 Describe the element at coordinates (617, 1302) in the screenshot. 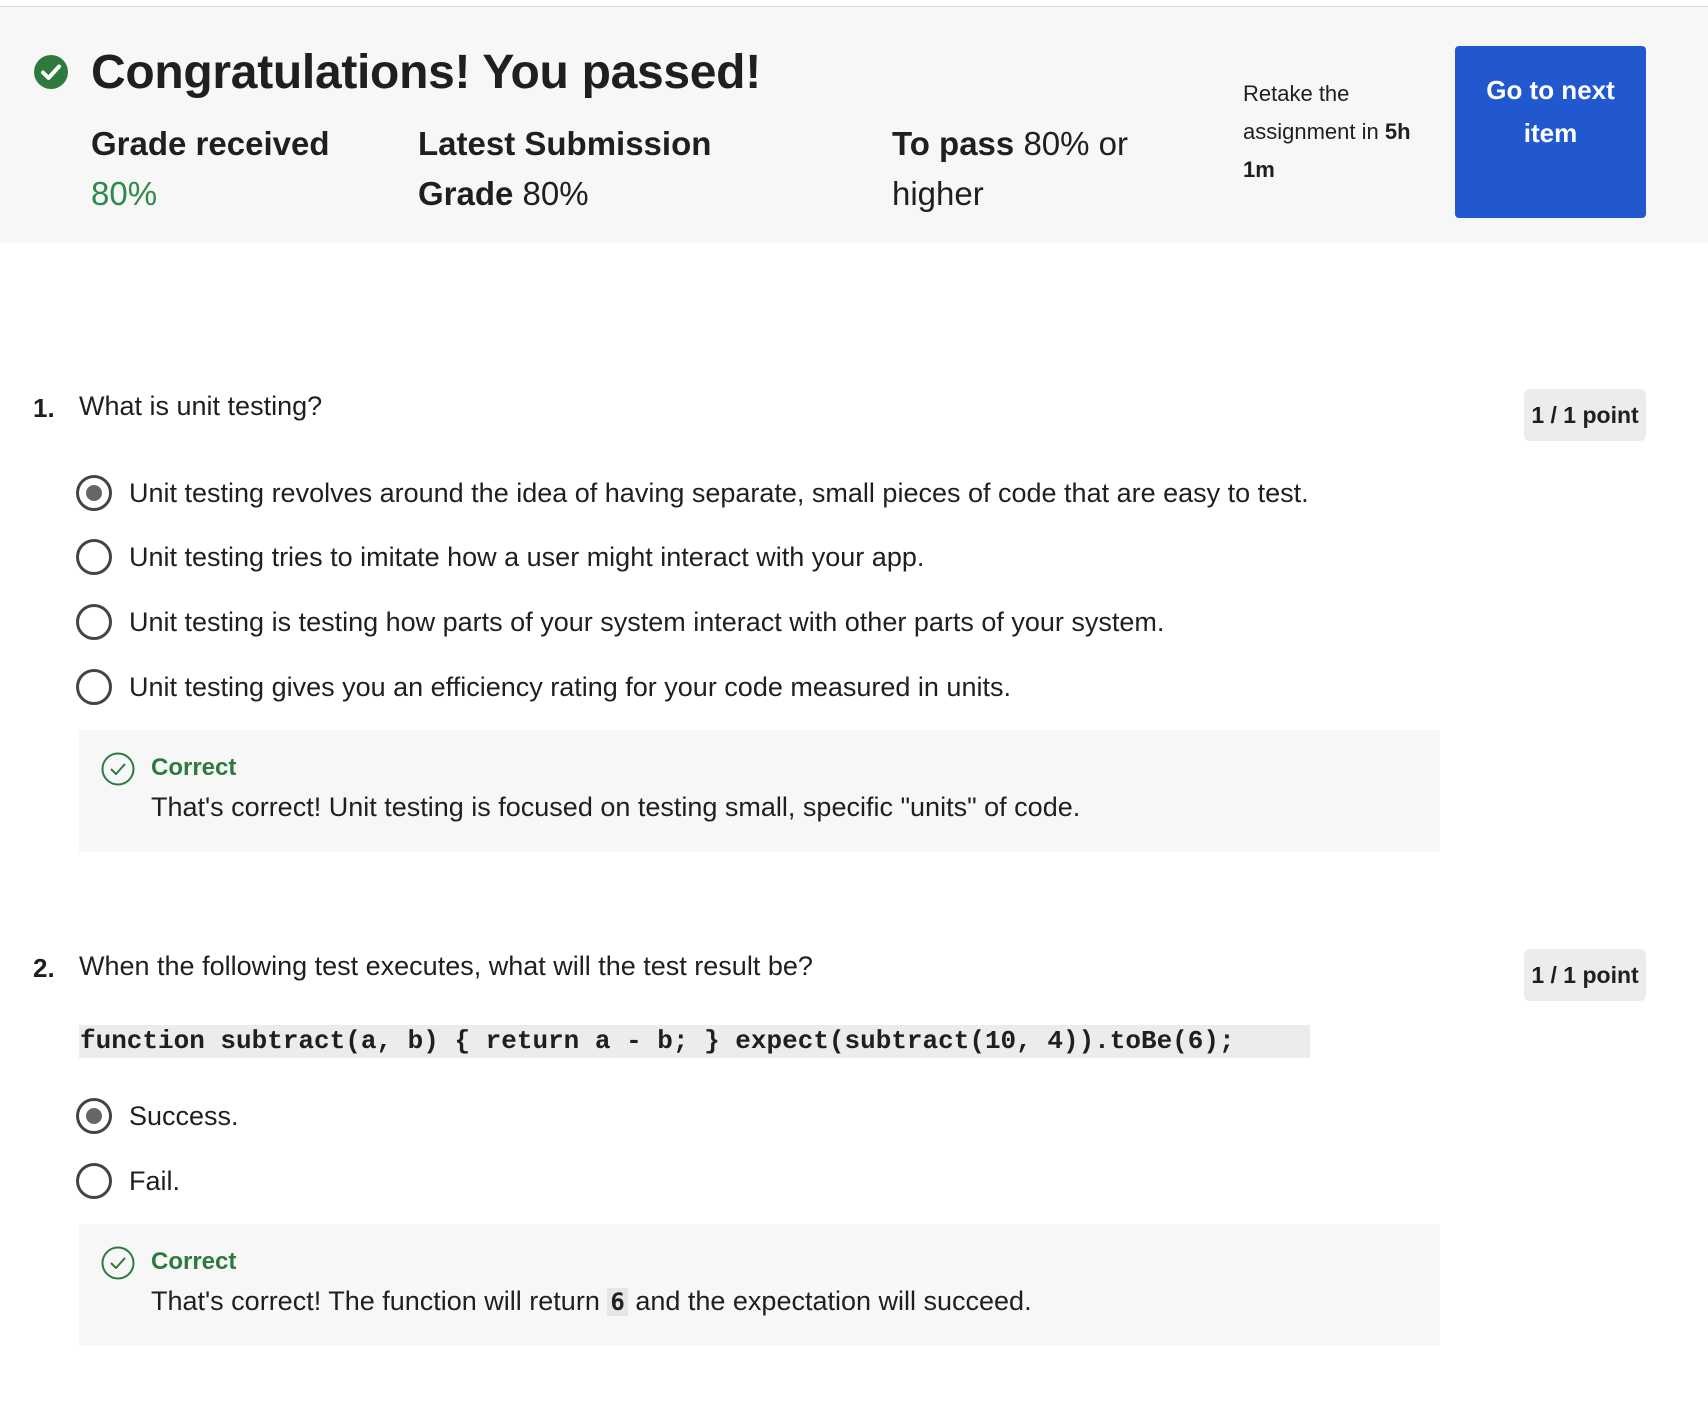

I see `inline-code: 6` at that location.